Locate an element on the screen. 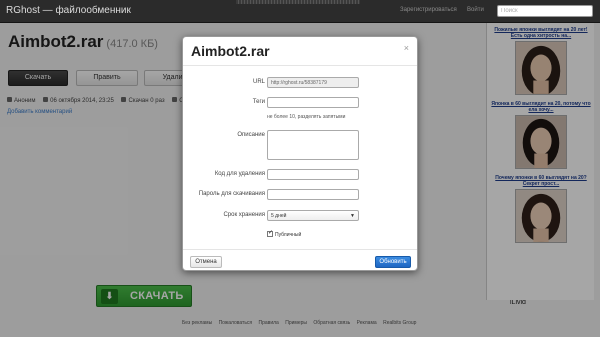 The image size is (600, 337). tags-field is located at coordinates (313, 102).